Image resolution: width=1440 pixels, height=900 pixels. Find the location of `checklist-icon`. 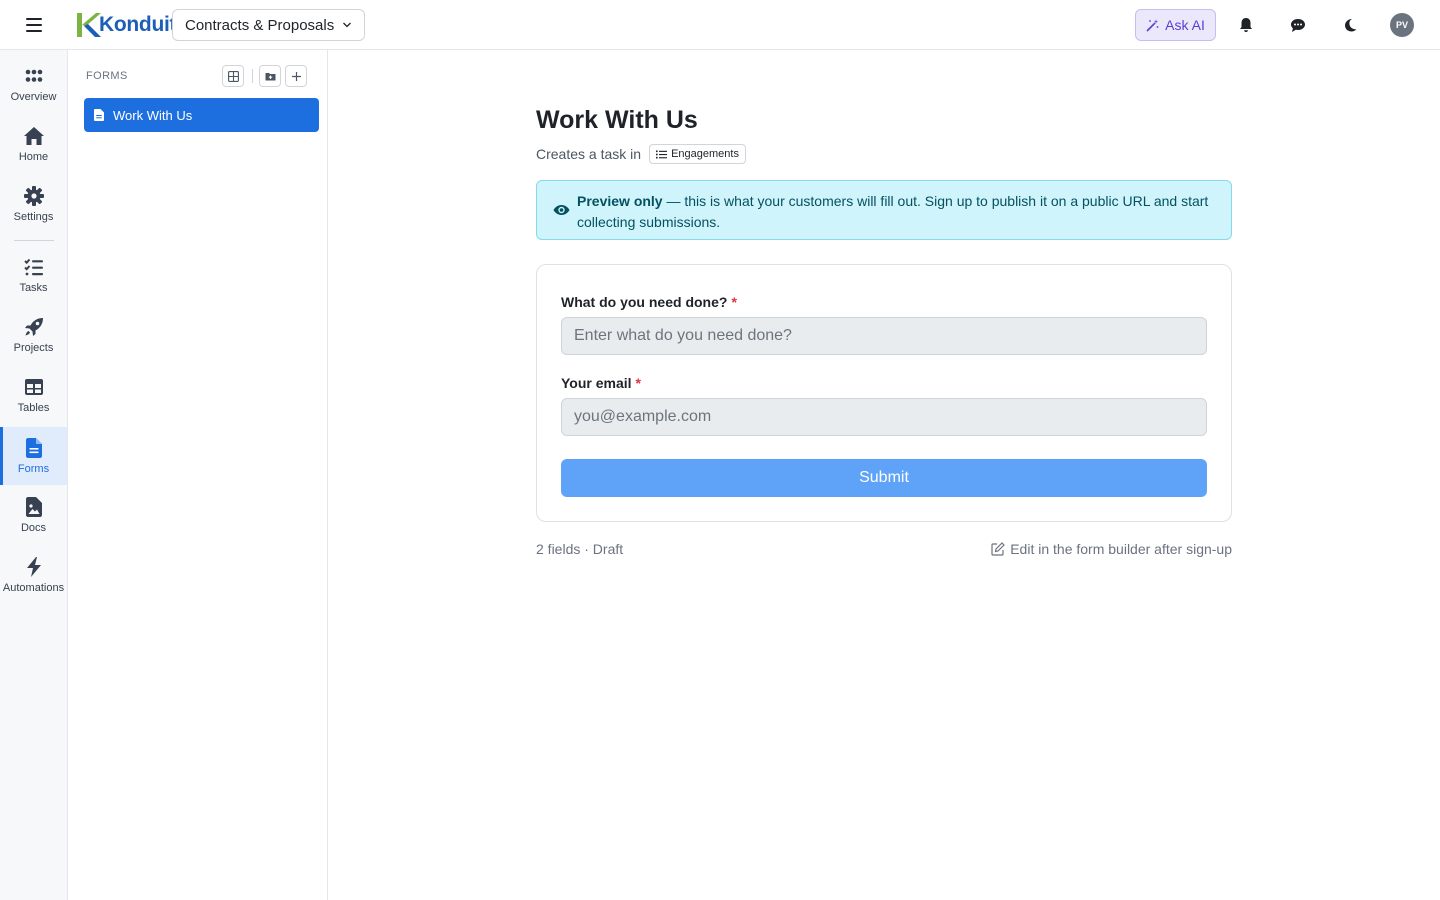

checklist-icon is located at coordinates (34, 267).